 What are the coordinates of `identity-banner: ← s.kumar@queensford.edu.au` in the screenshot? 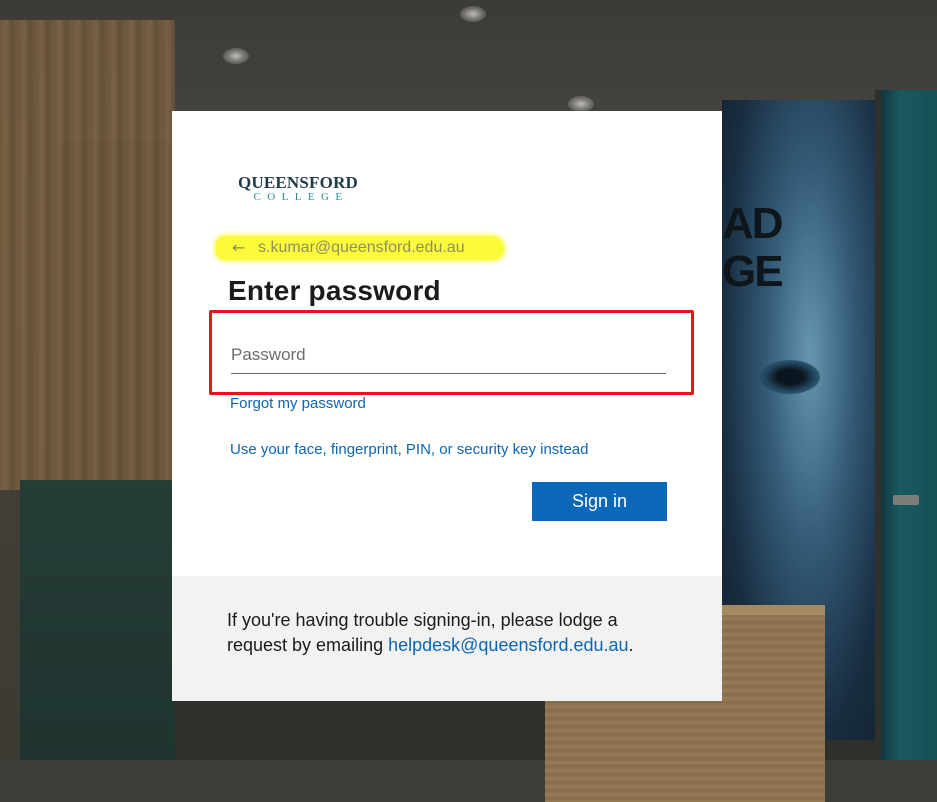 It's located at (361, 248).